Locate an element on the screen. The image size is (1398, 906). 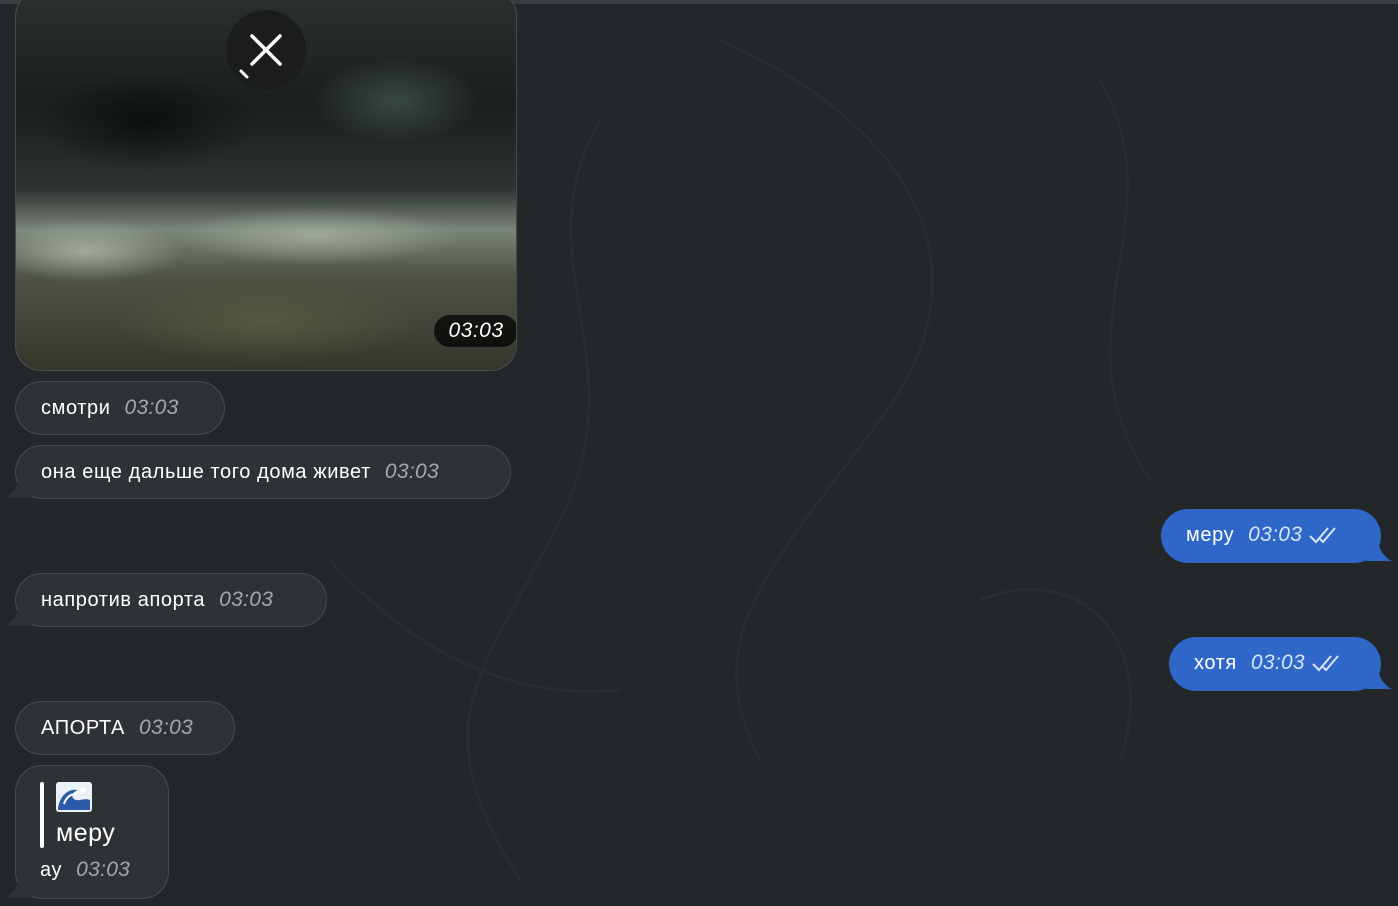
cancel-download-button is located at coordinates (266, 50).